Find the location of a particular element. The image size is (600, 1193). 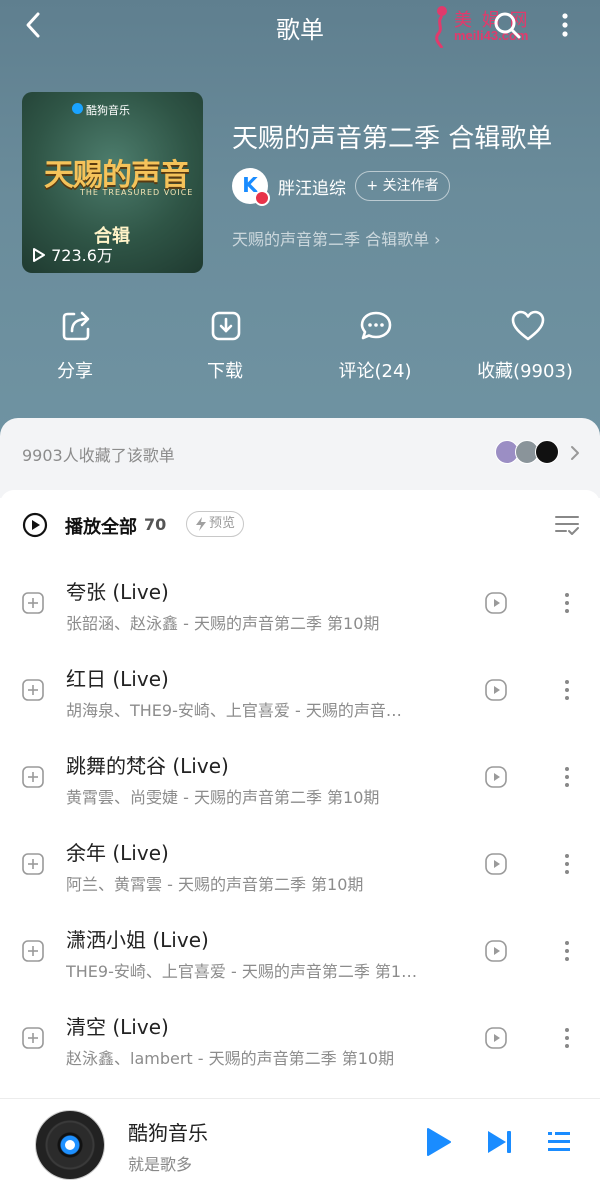

top-bar: 歌单 美 娟 网 meili43.com is located at coordinates (300, 25).